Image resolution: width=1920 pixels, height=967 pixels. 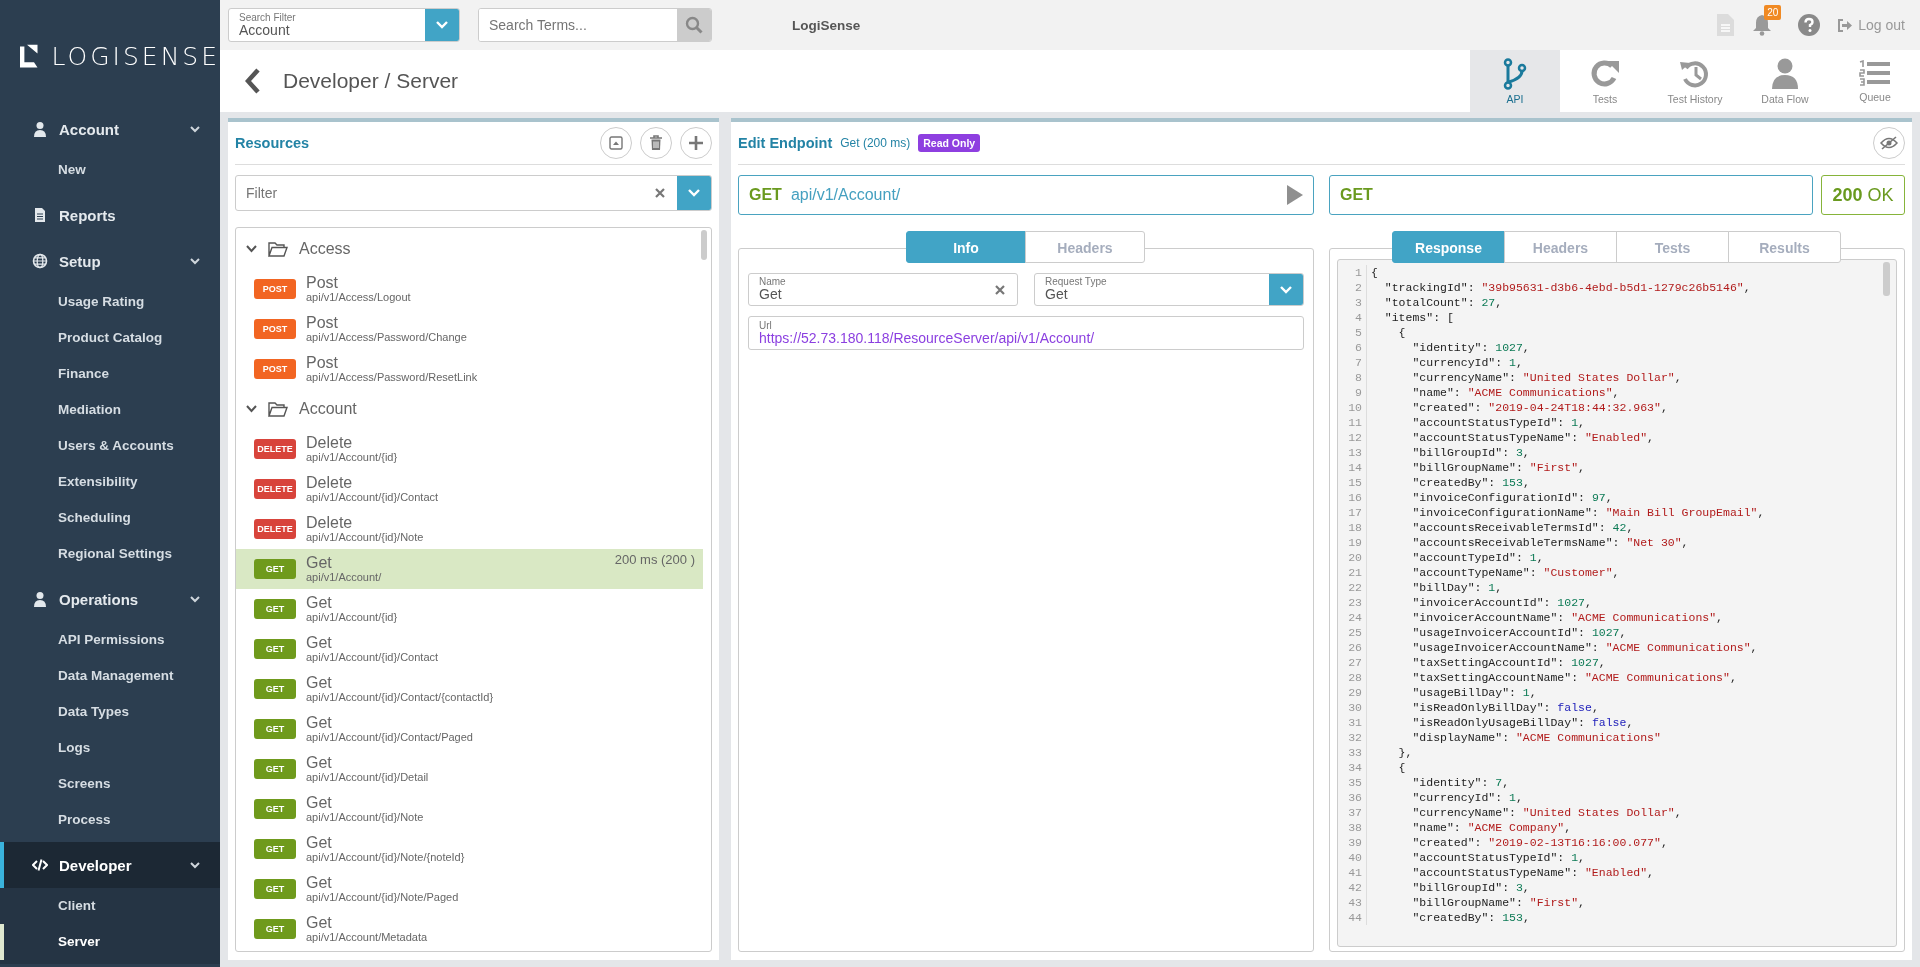 I want to click on endpoint-summary: Get (200 ms), so click(x=875, y=143).